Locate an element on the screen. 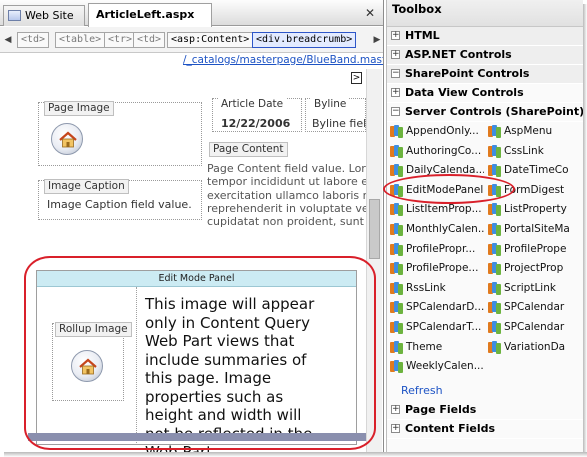 Image resolution: width=587 pixels, height=457 pixels. category-aspnet-label: ASP.NET Controls is located at coordinates (458, 54).